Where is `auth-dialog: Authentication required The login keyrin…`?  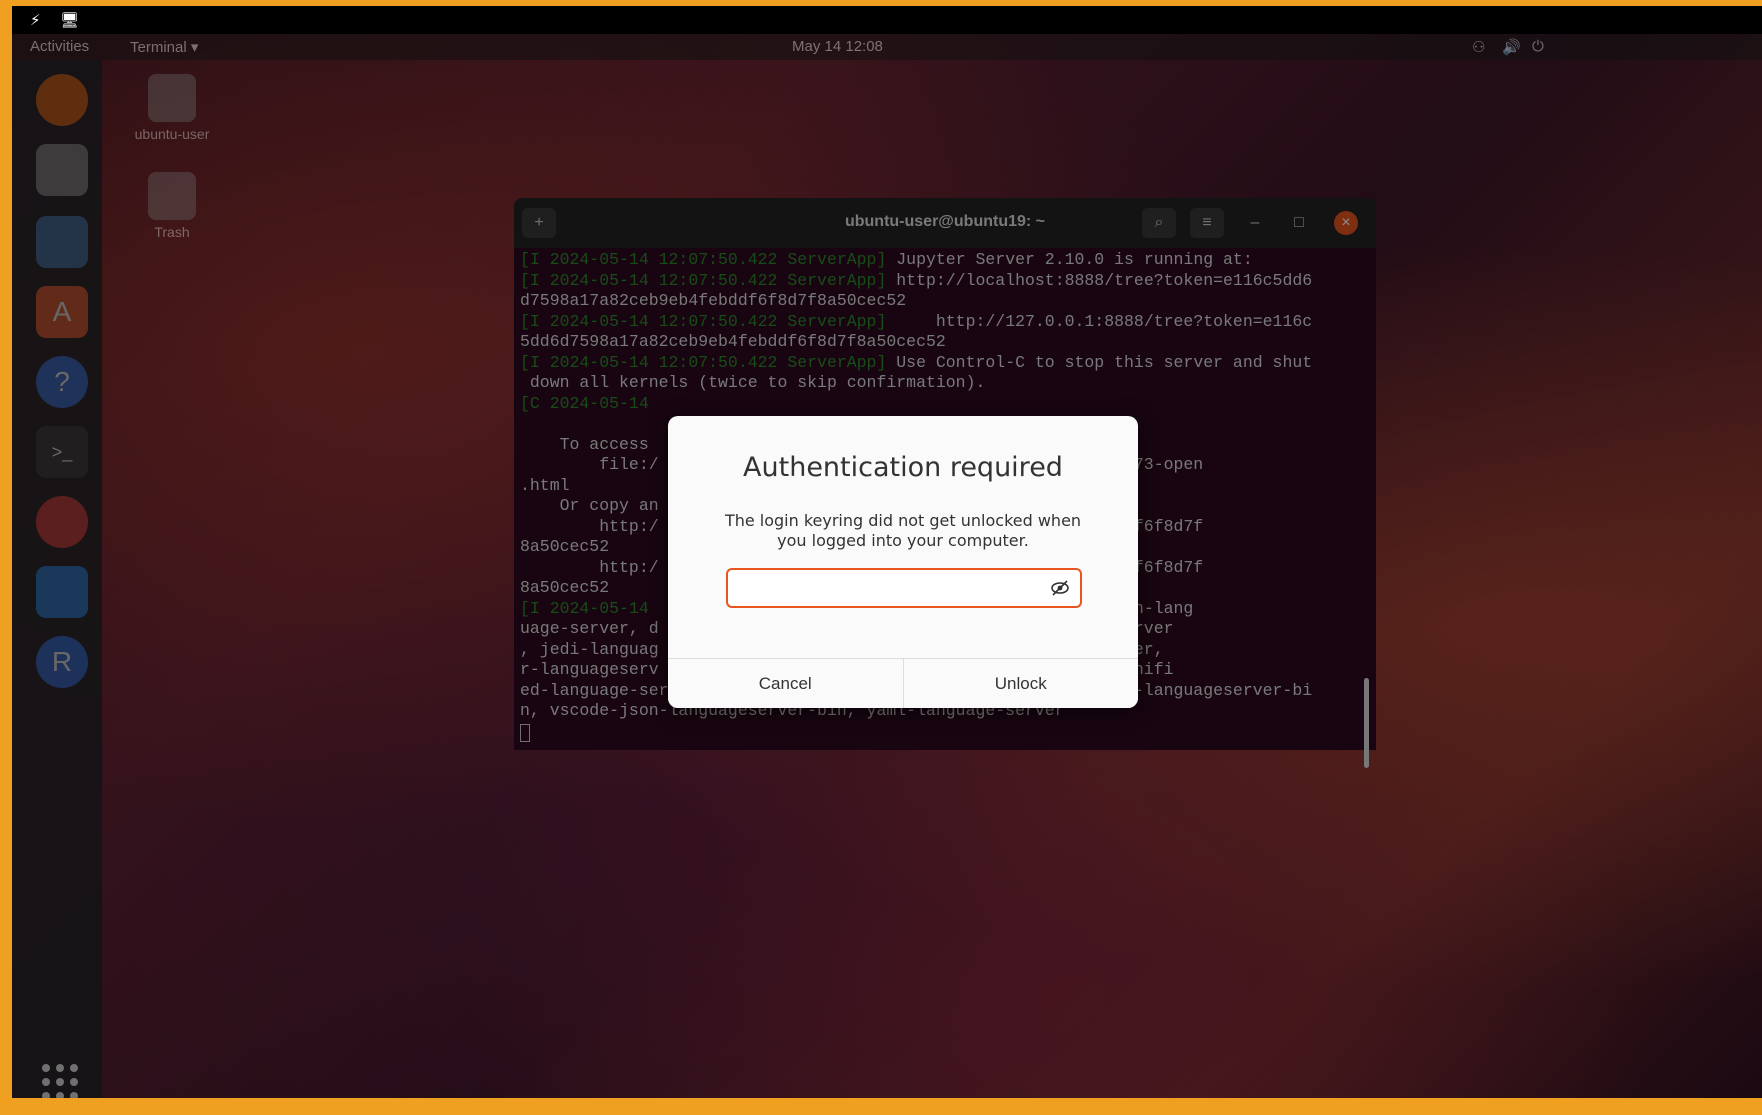 auth-dialog: Authentication required The login keyrin… is located at coordinates (903, 562).